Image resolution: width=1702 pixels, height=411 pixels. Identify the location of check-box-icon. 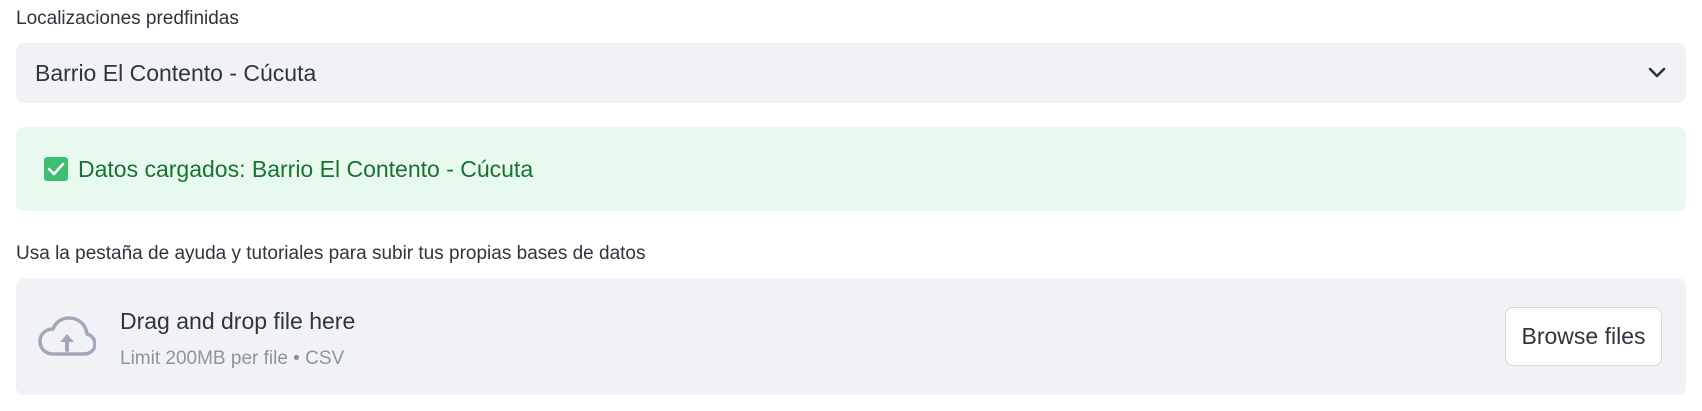
(56, 169).